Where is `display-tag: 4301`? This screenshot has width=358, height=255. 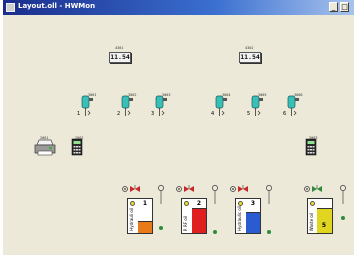
display-tag: 4301 is located at coordinates (119, 48).